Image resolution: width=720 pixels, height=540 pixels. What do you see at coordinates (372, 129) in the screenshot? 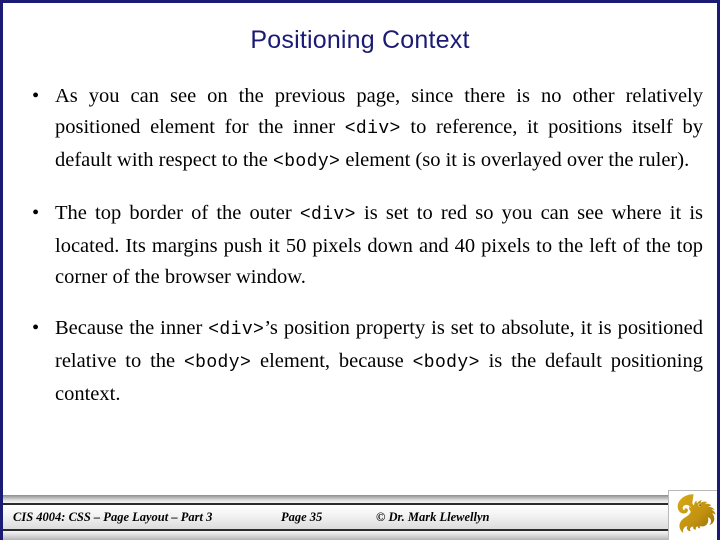
I see `code-div-1: <div>` at bounding box center [372, 129].